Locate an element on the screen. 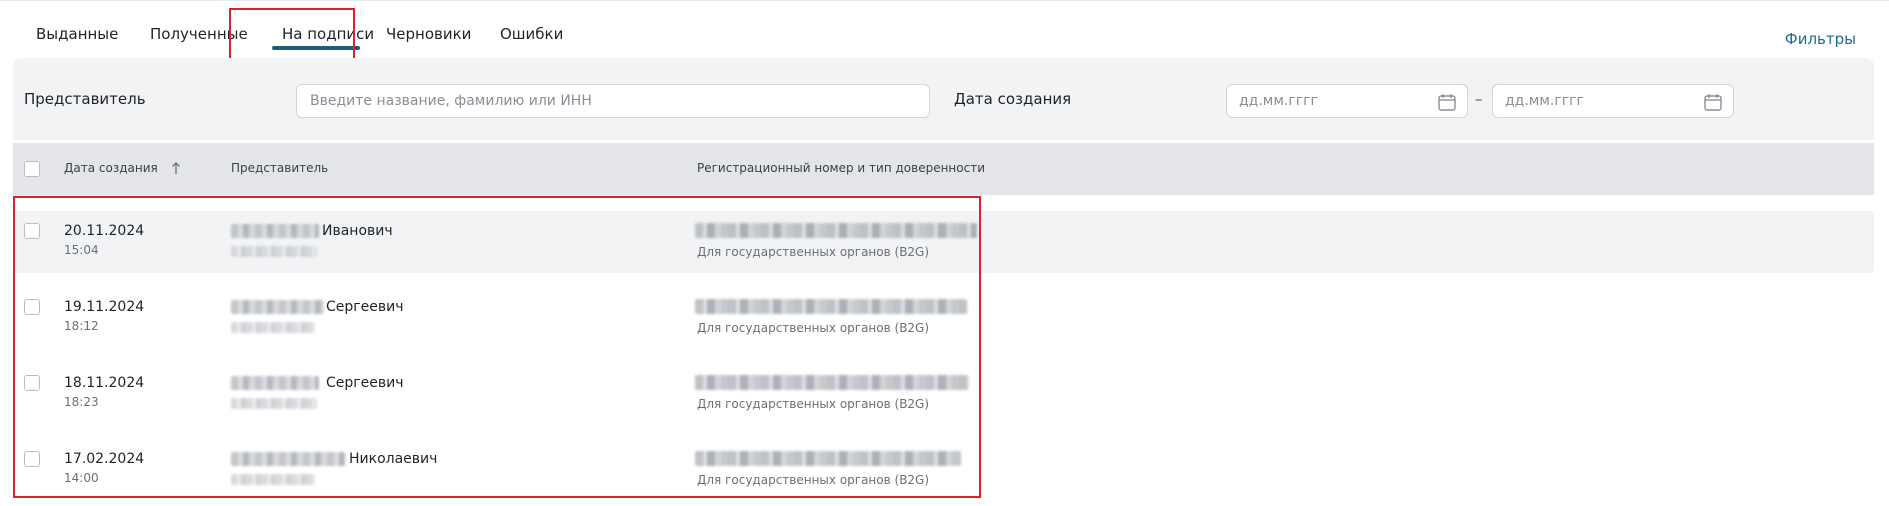  row-patronymic: Иванович is located at coordinates (357, 231).